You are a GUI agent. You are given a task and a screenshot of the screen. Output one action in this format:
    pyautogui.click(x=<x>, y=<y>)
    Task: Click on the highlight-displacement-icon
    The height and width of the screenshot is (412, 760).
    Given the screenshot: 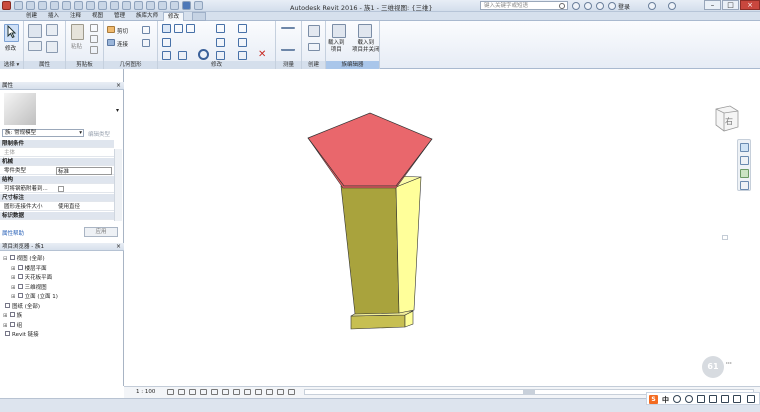 What is the action you would take?
    pyautogui.click(x=291, y=392)
    